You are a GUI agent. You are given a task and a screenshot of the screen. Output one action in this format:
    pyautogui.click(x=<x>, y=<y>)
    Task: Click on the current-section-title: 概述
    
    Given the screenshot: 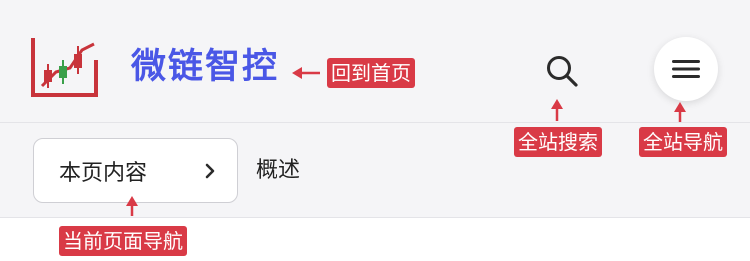 What is the action you would take?
    pyautogui.click(x=278, y=170)
    